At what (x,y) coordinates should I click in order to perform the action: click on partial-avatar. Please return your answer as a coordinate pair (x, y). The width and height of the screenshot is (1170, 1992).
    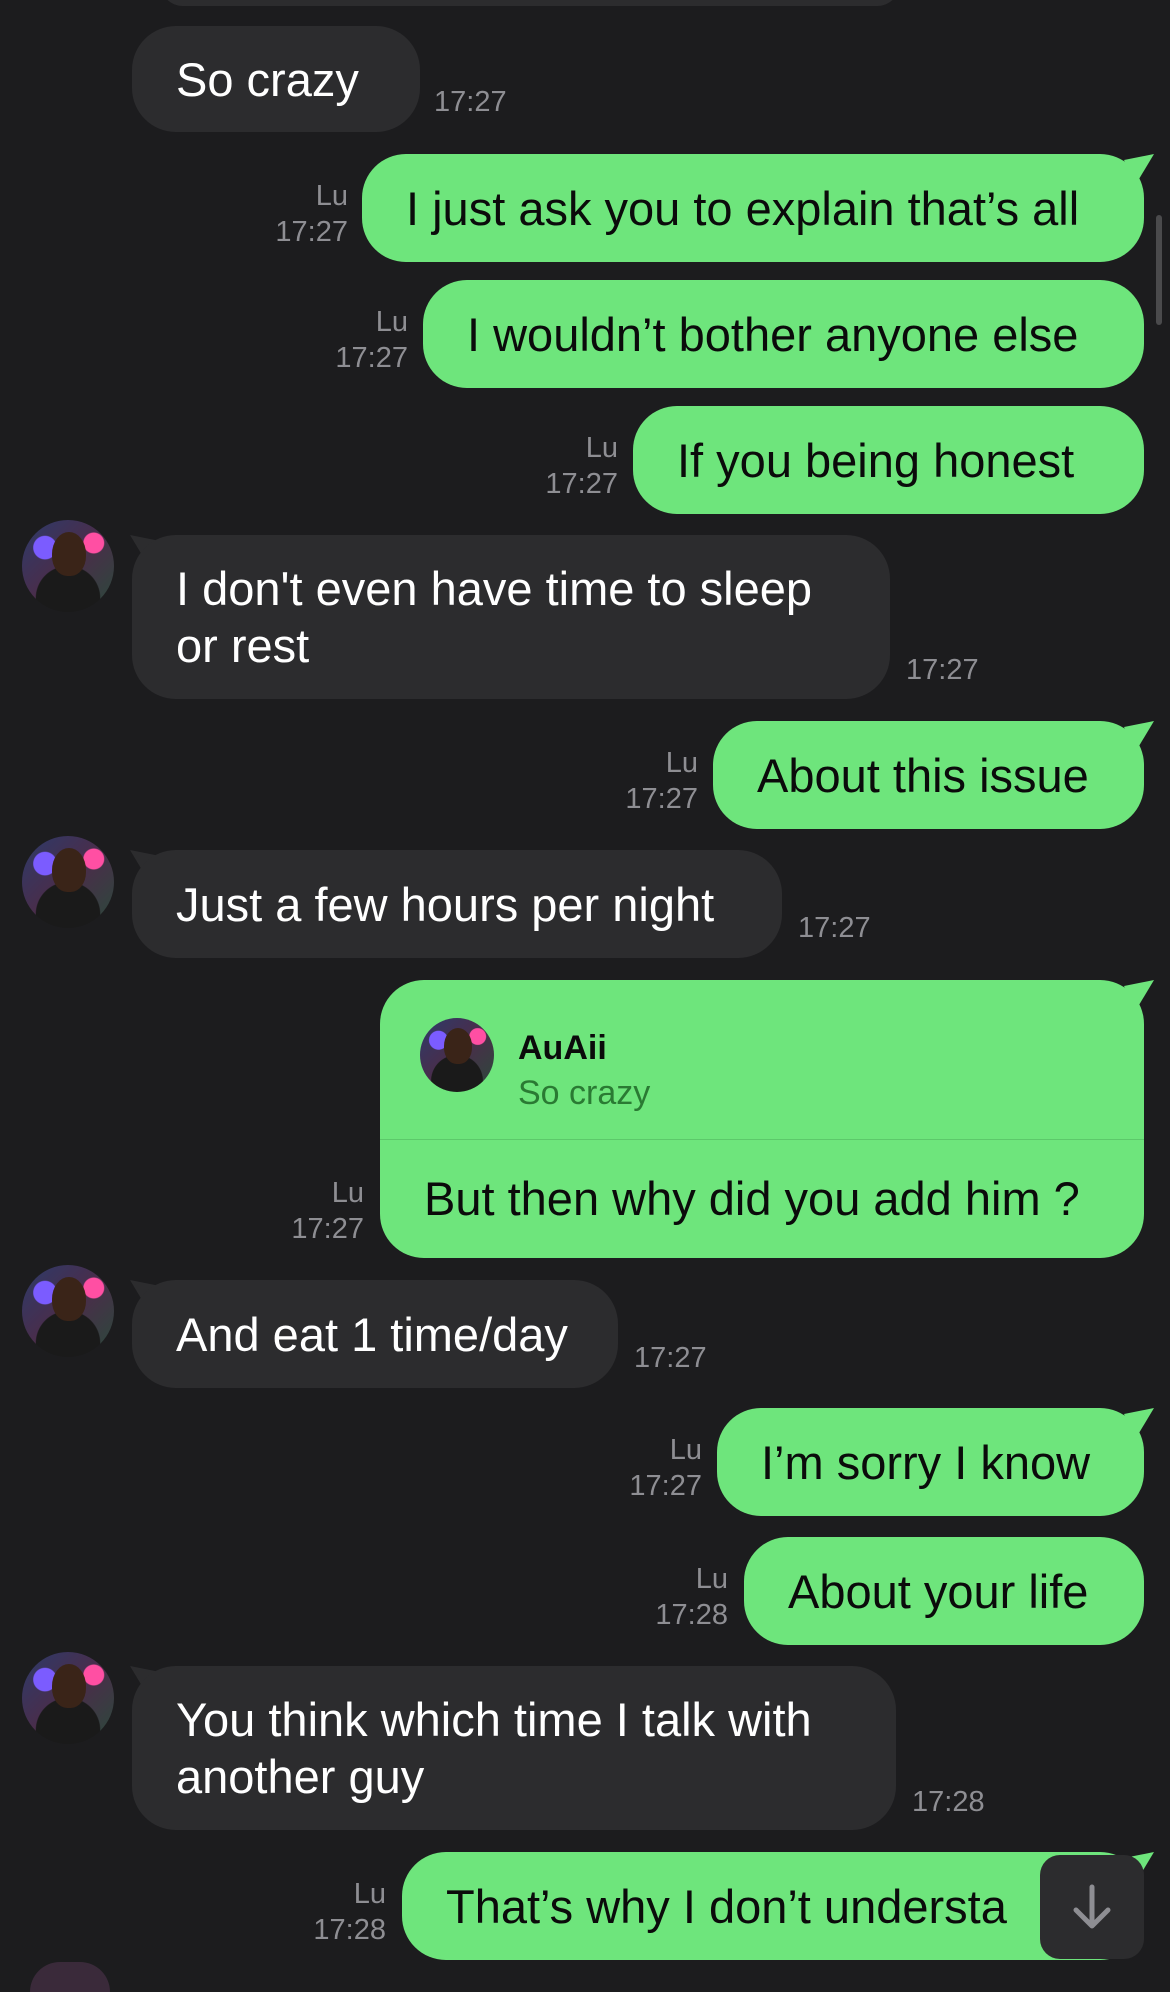
    Looking at the image, I should click on (70, 1977).